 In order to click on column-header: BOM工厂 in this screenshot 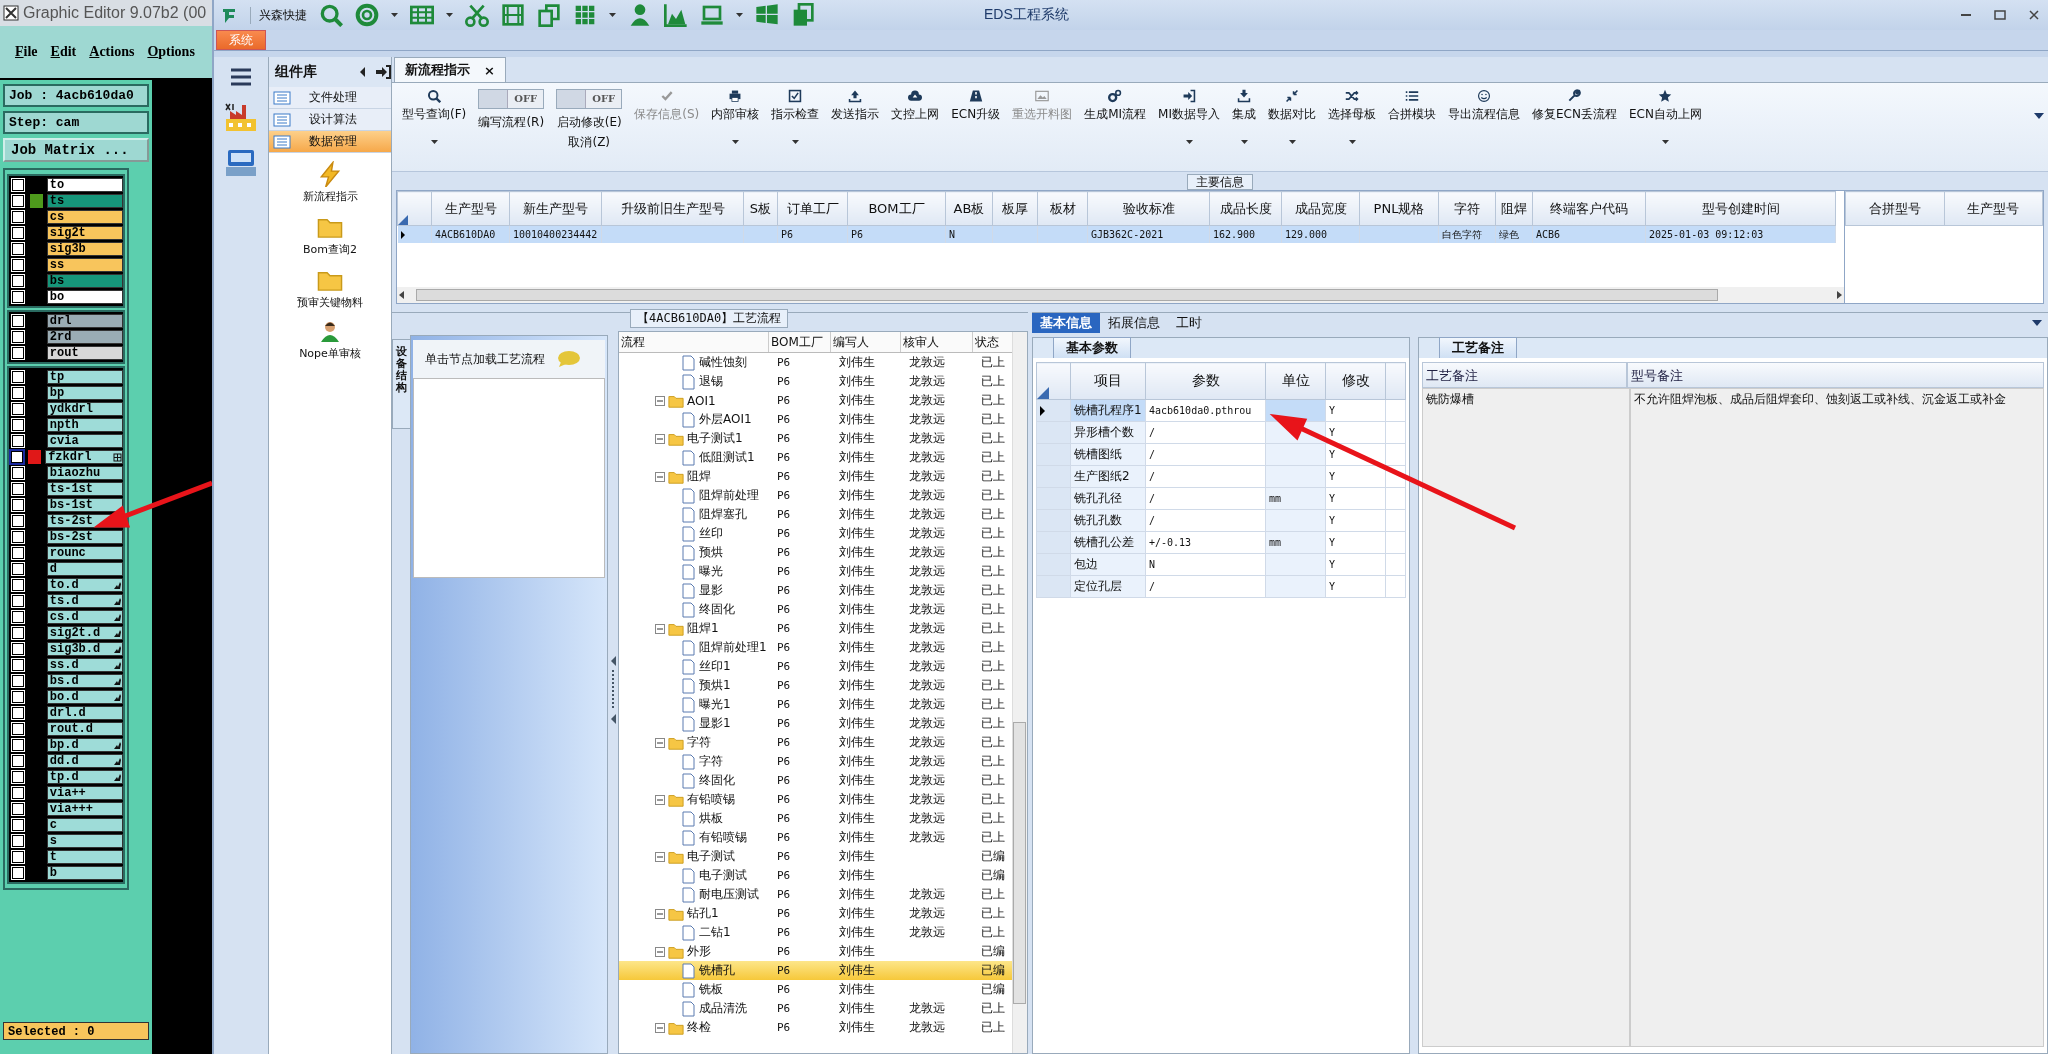, I will do `click(896, 208)`.